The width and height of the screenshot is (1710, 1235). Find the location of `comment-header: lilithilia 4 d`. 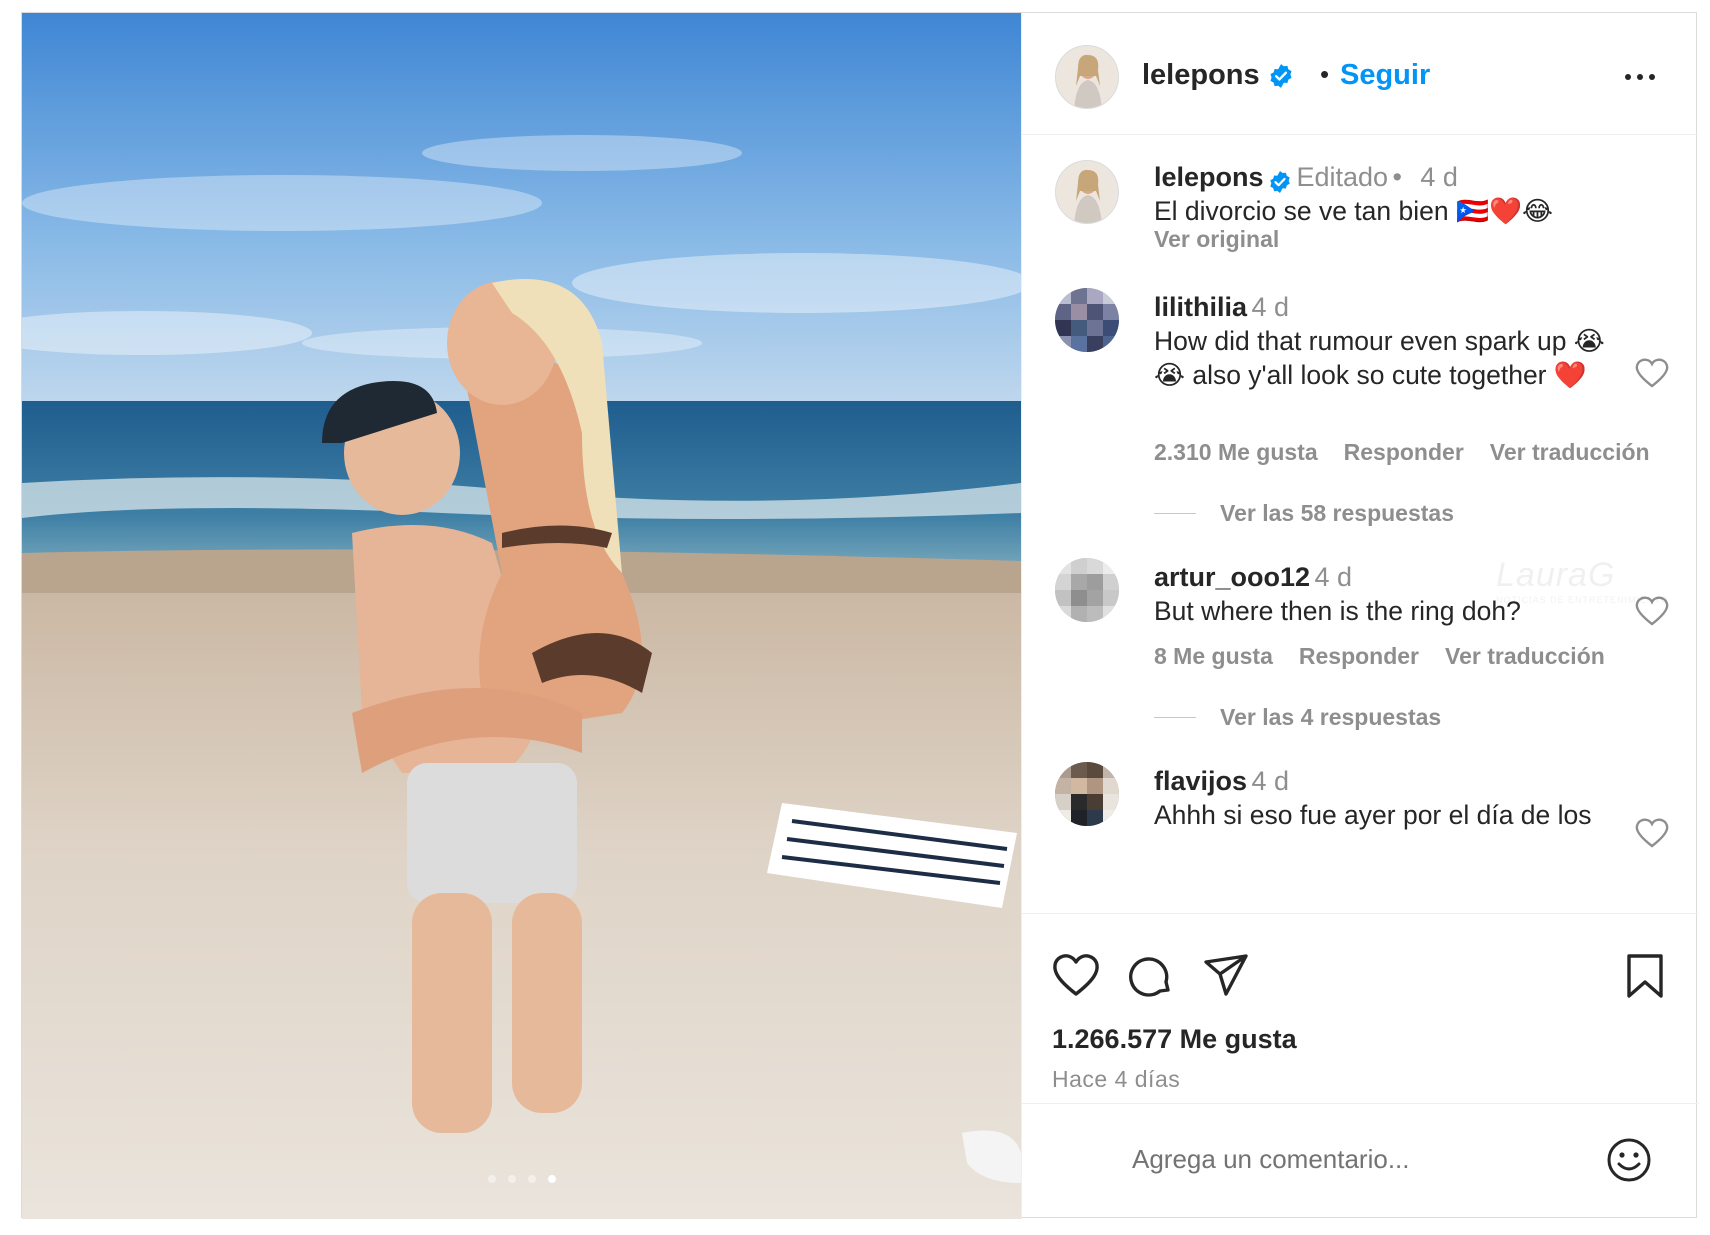

comment-header: lilithilia 4 d is located at coordinates (1221, 307).